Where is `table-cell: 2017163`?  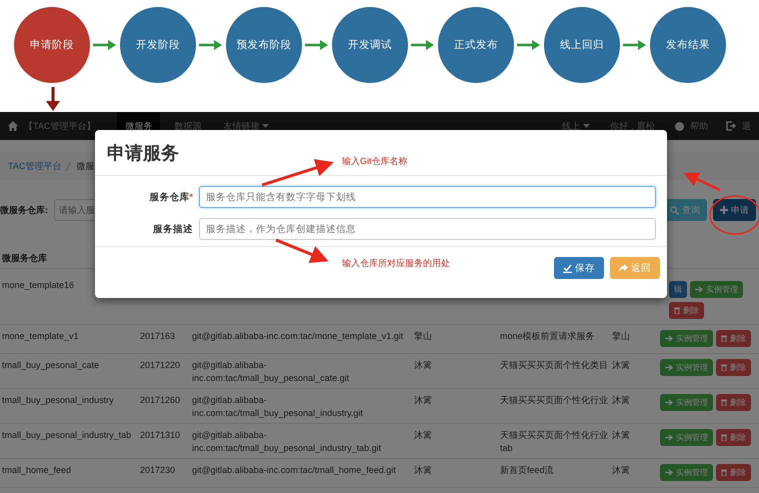 table-cell: 2017163 is located at coordinates (158, 336).